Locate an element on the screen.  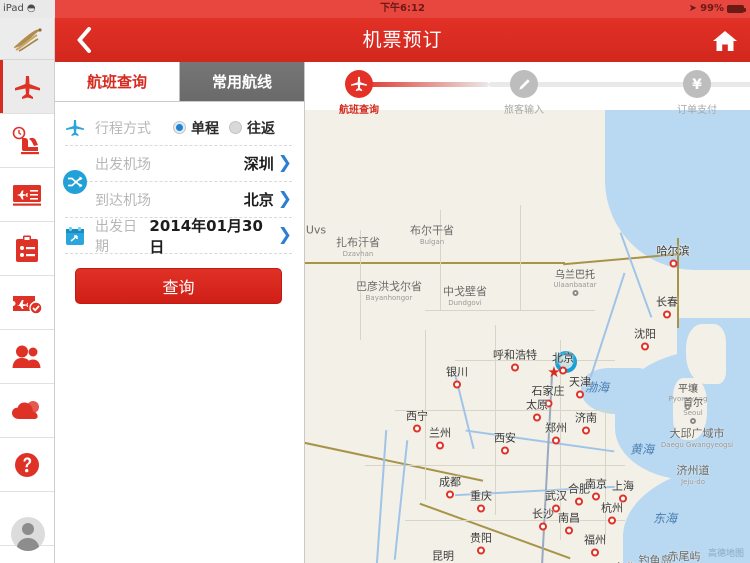
radio-one-way: 单程 is located at coordinates (196, 128).